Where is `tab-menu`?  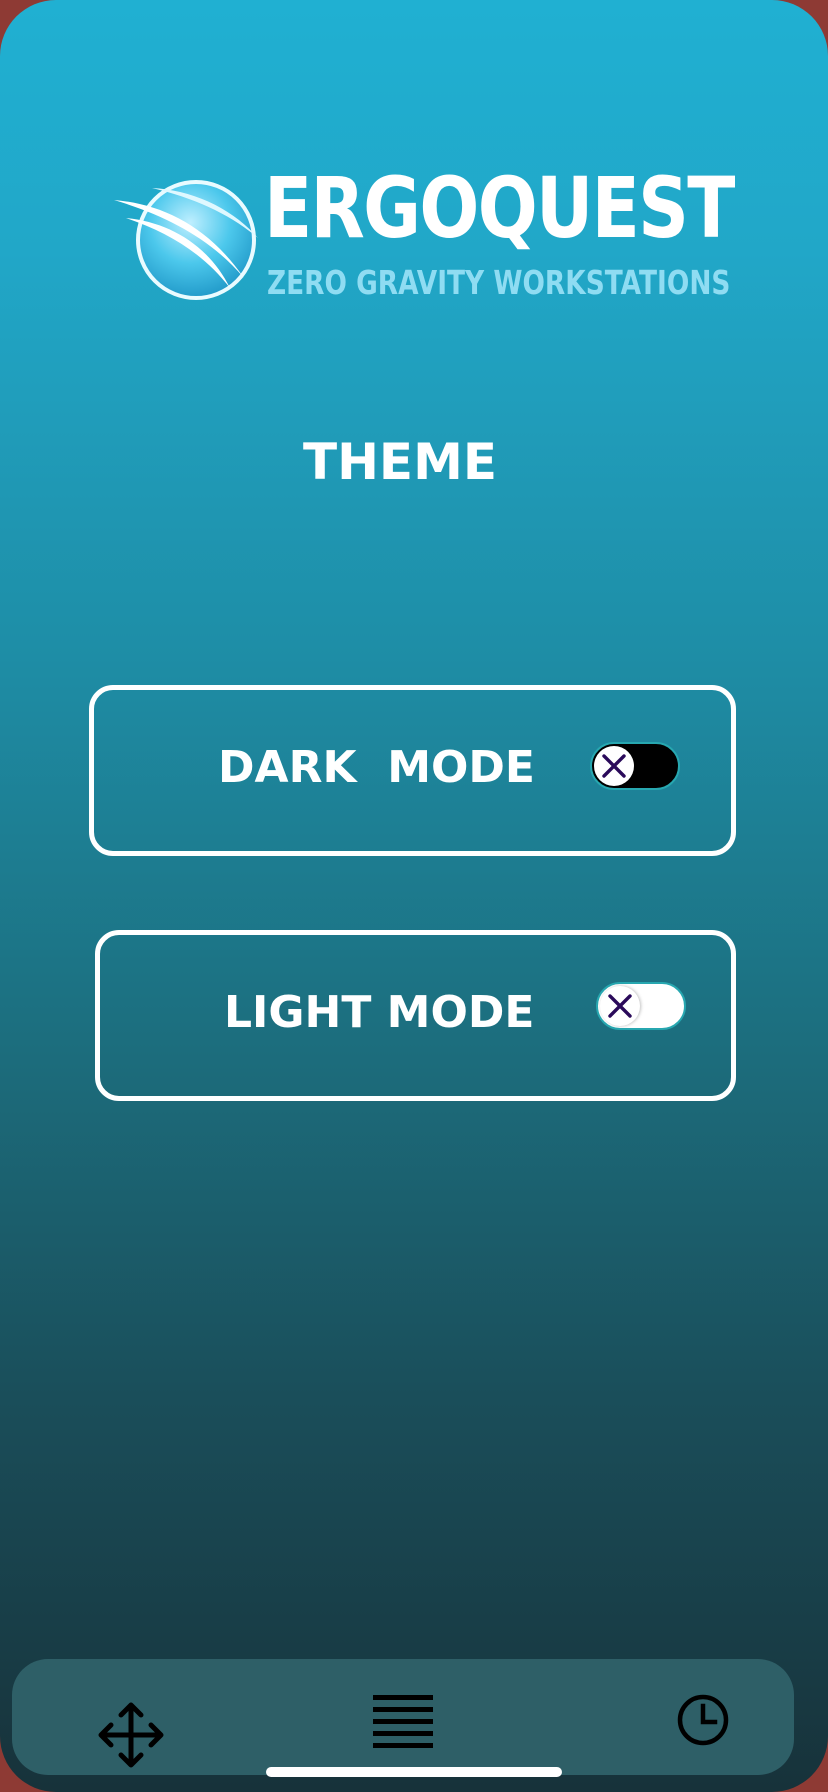 tab-menu is located at coordinates (403, 1725).